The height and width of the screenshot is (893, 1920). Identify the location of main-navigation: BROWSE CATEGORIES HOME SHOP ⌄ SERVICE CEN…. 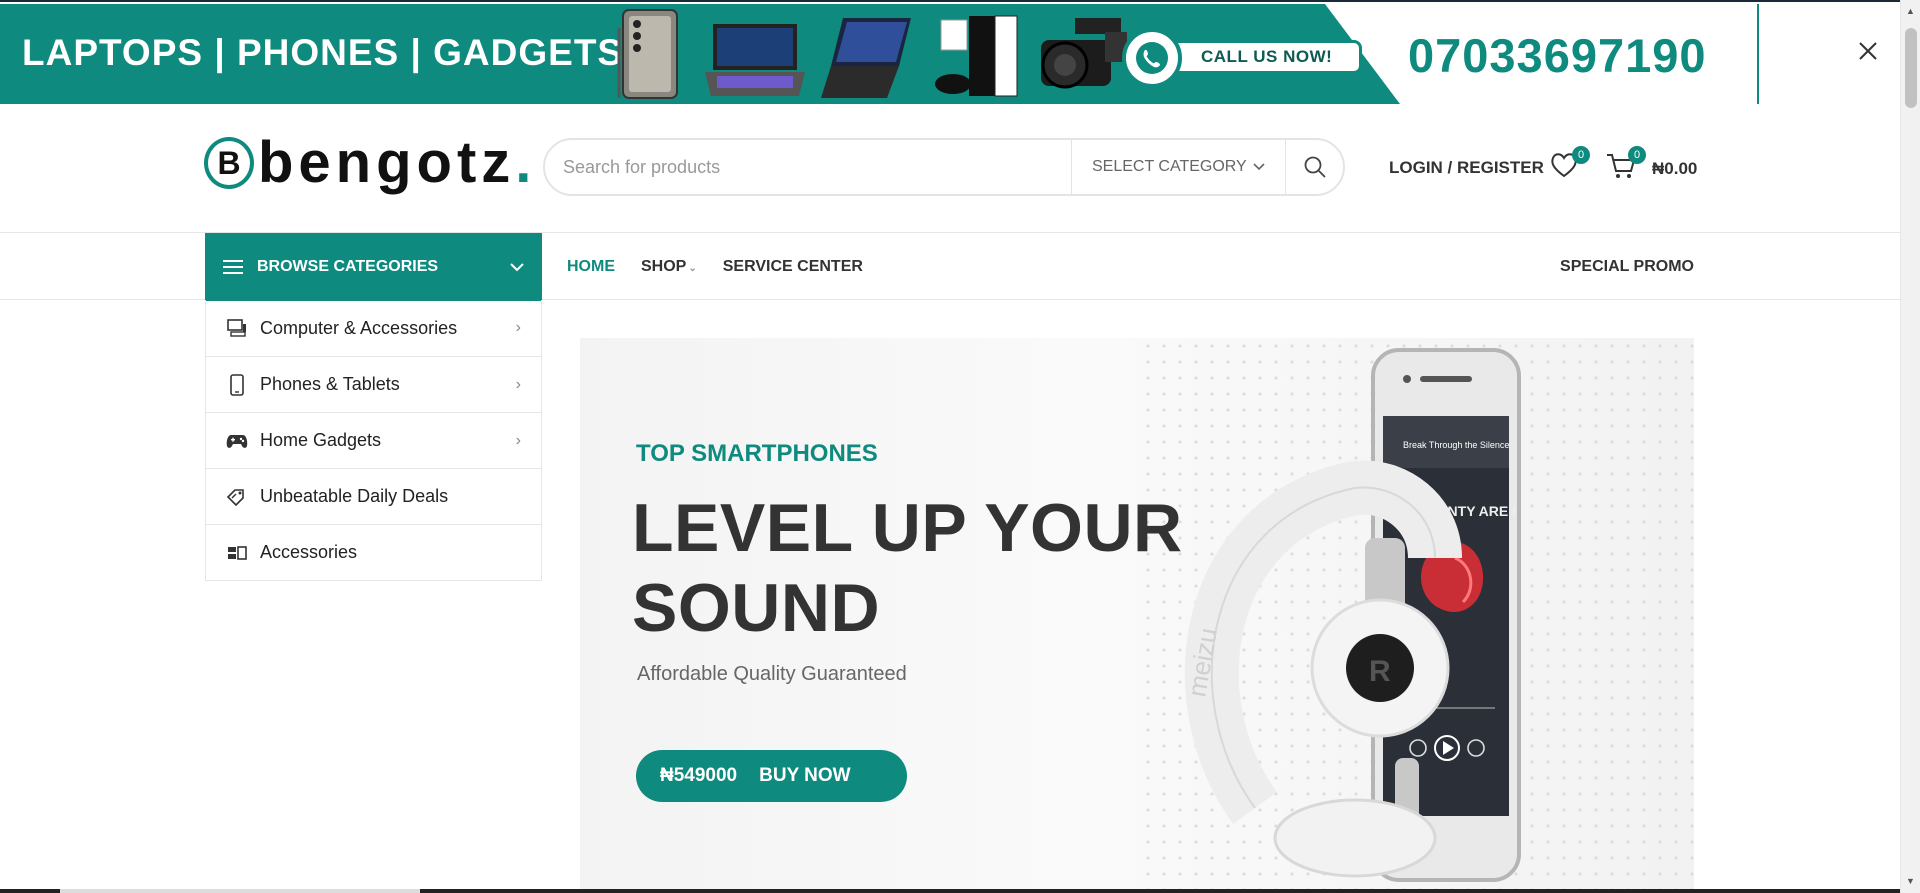
(950, 267).